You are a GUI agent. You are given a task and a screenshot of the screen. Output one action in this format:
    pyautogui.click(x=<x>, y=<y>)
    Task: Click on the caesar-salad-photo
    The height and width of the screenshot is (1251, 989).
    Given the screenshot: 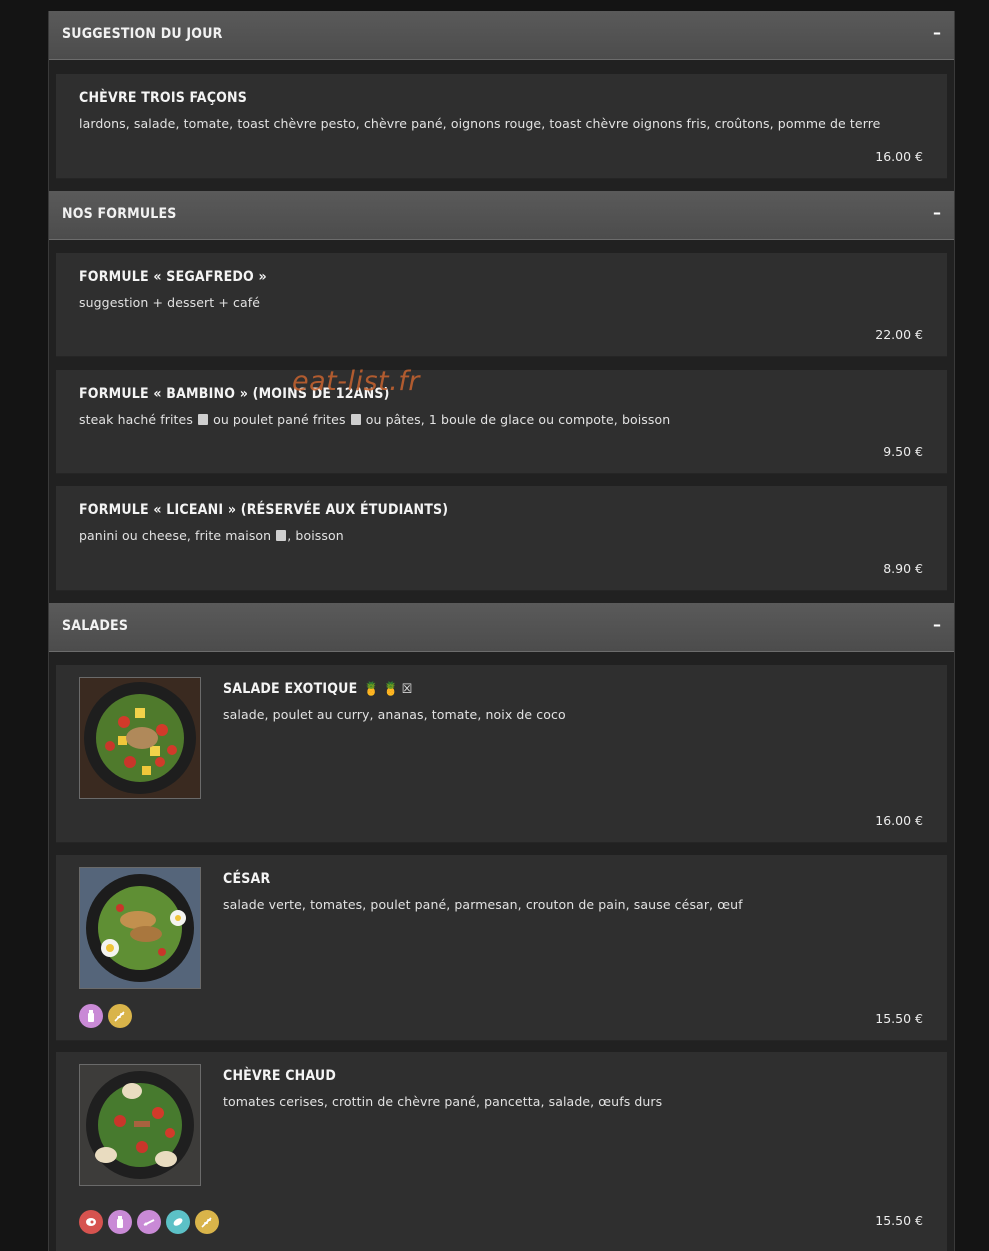 What is the action you would take?
    pyautogui.click(x=140, y=928)
    